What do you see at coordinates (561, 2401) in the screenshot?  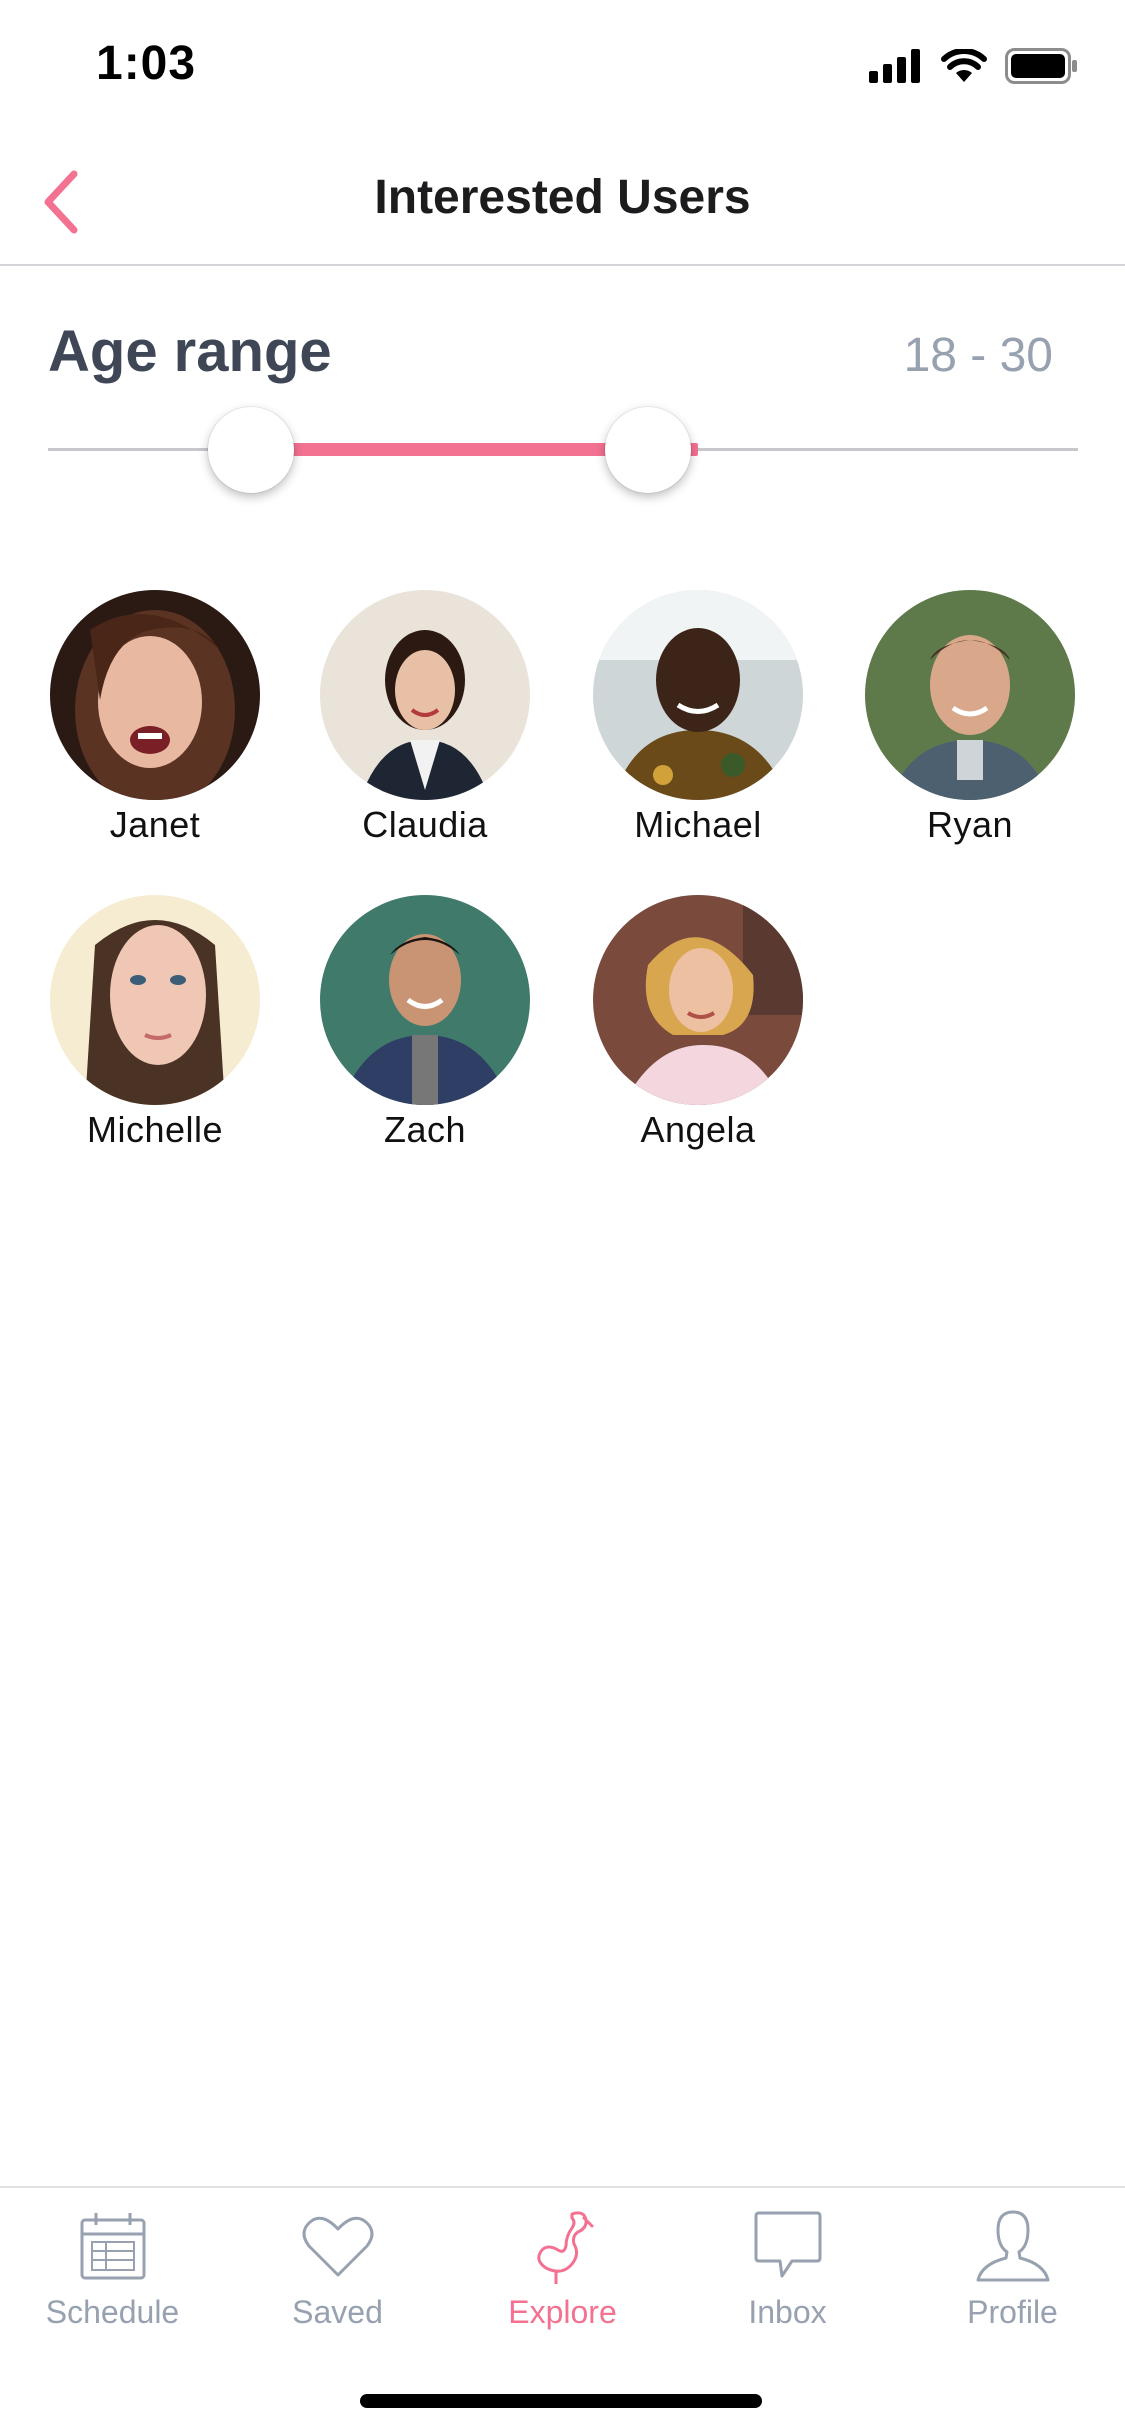 I see `home-indicator` at bounding box center [561, 2401].